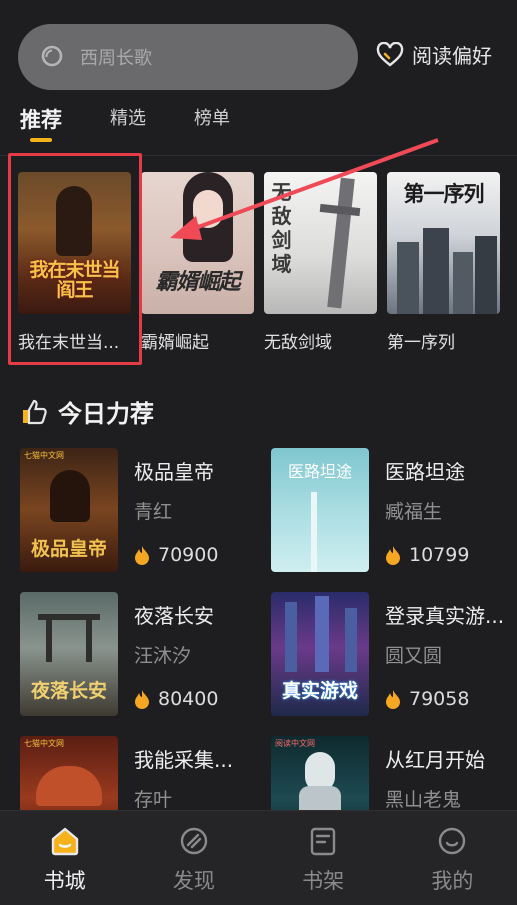 This screenshot has height=905, width=517. Describe the element at coordinates (452, 881) in the screenshot. I see `nav-label: 我的` at that location.